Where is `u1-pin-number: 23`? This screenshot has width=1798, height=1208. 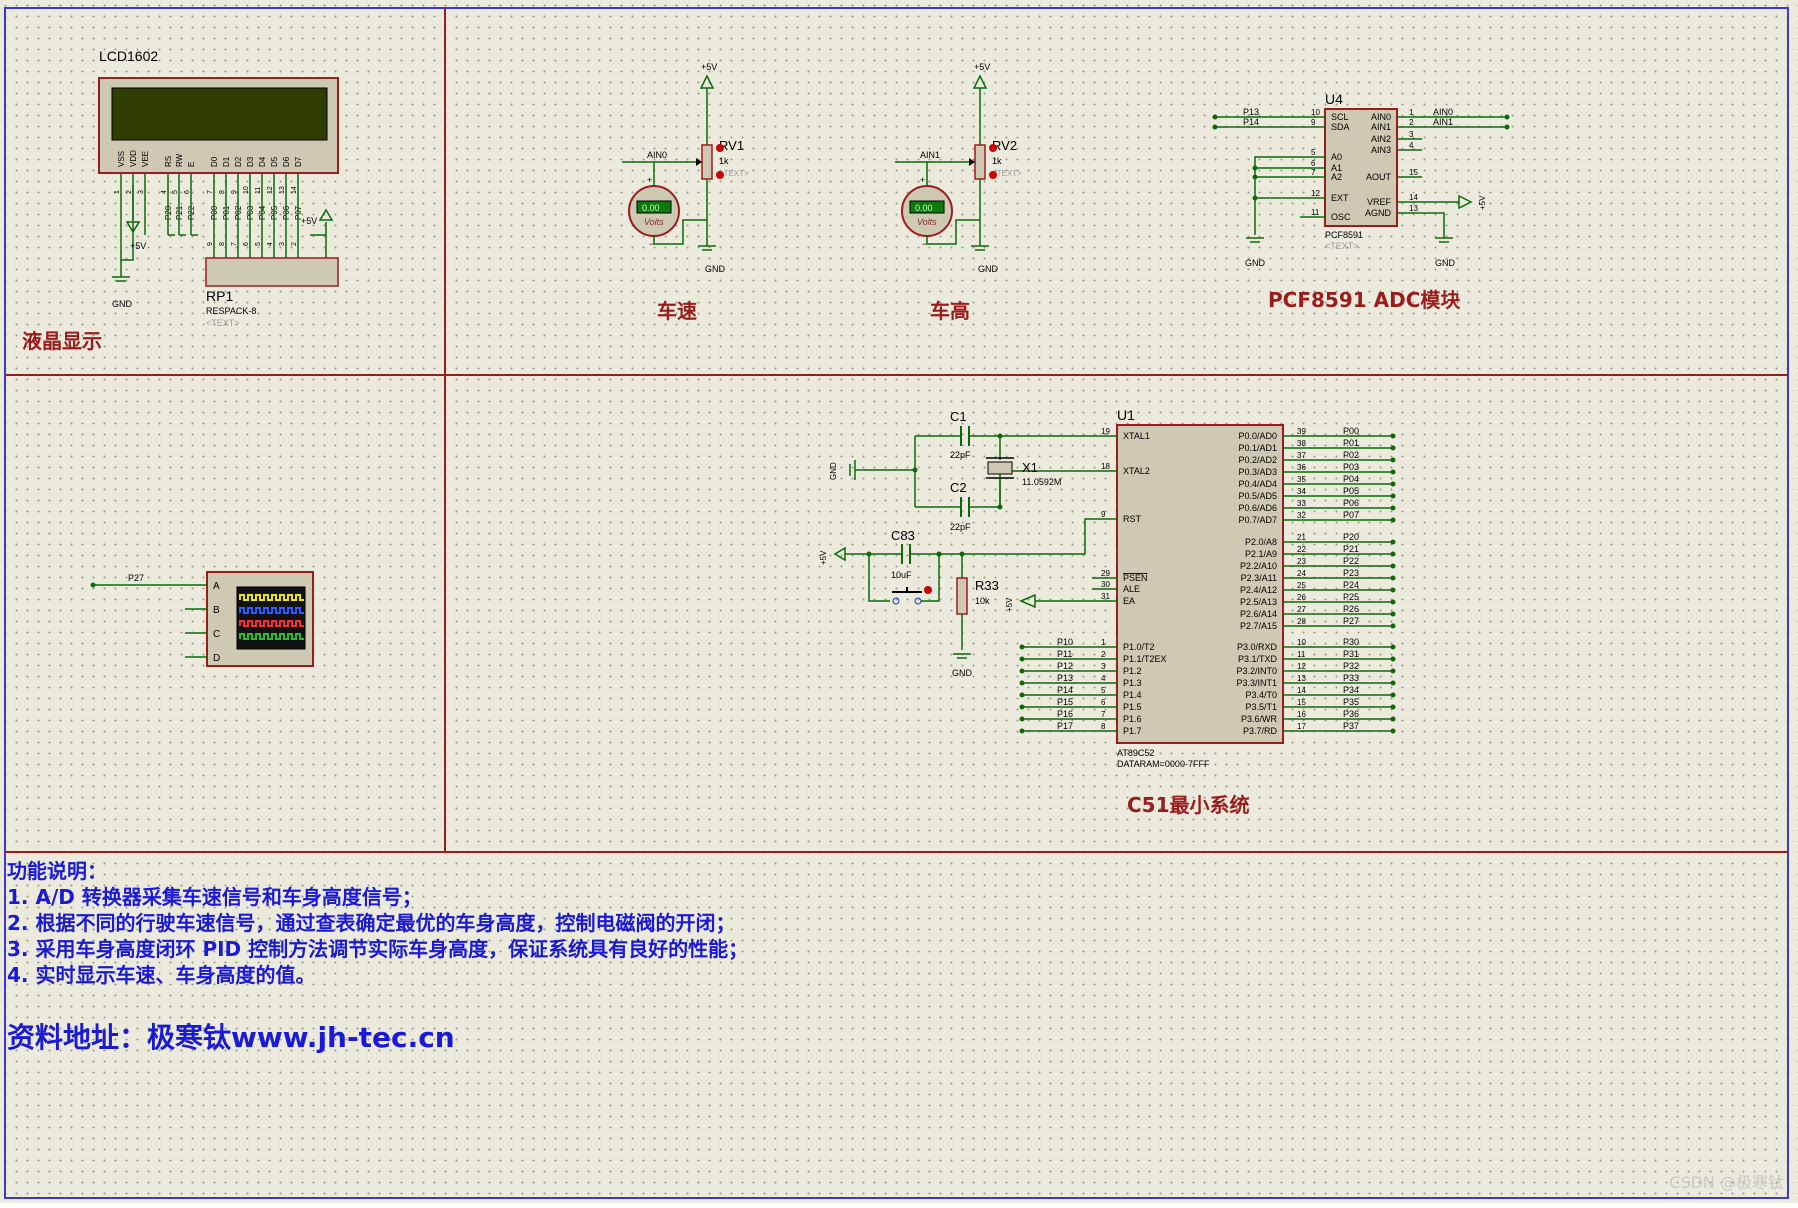 u1-pin-number: 23 is located at coordinates (1301, 561).